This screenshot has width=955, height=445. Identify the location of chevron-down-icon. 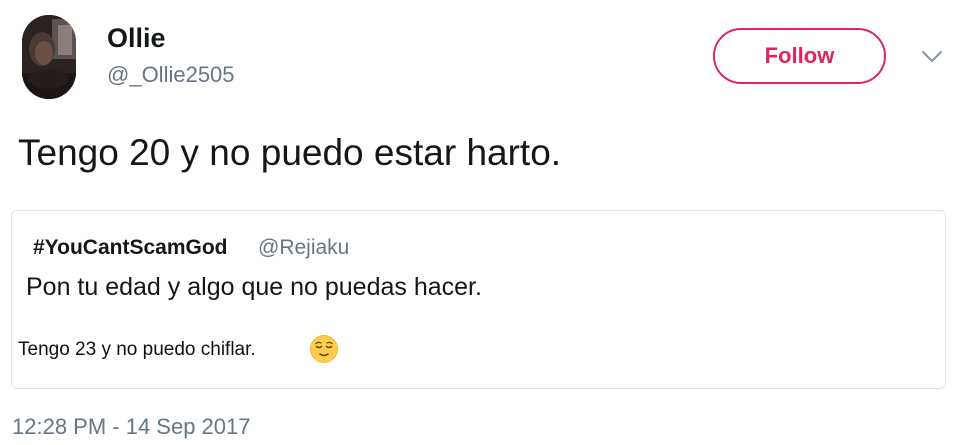
(932, 57).